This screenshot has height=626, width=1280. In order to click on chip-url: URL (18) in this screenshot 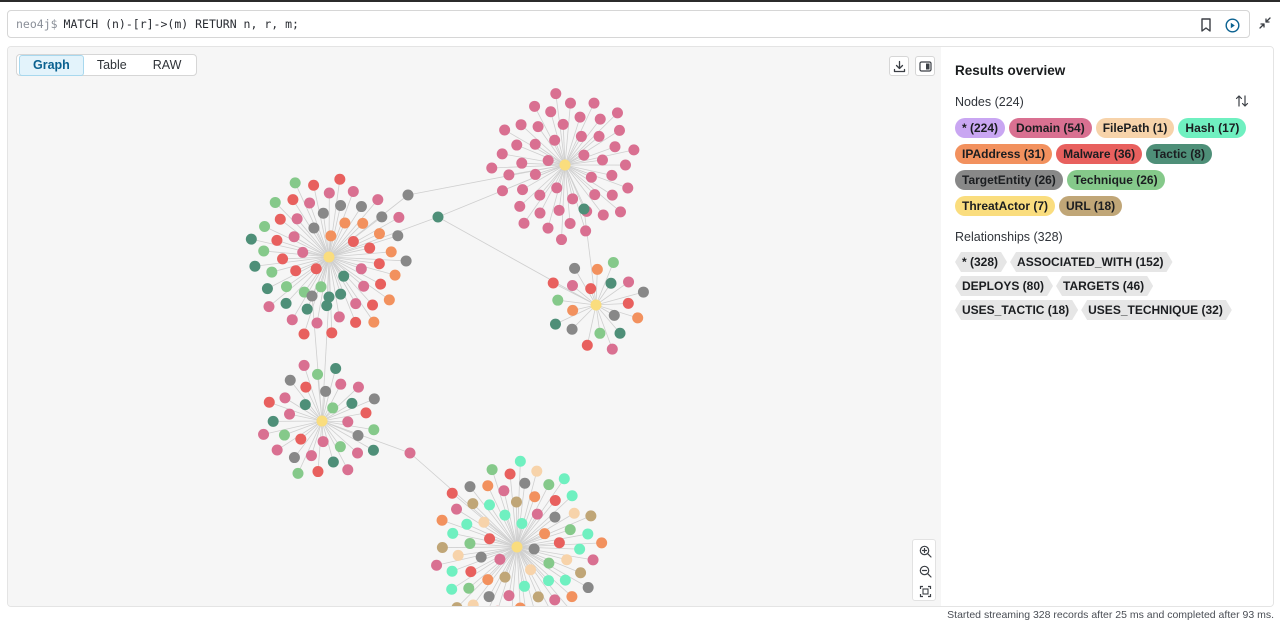, I will do `click(1091, 206)`.